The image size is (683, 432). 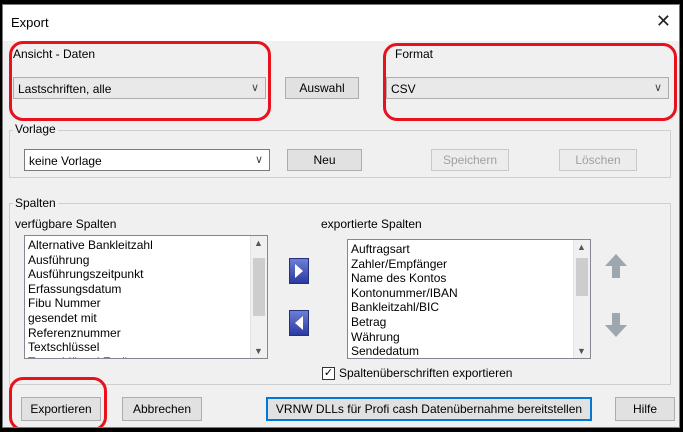 I want to click on chevron-down-icon: ∨, so click(x=258, y=160).